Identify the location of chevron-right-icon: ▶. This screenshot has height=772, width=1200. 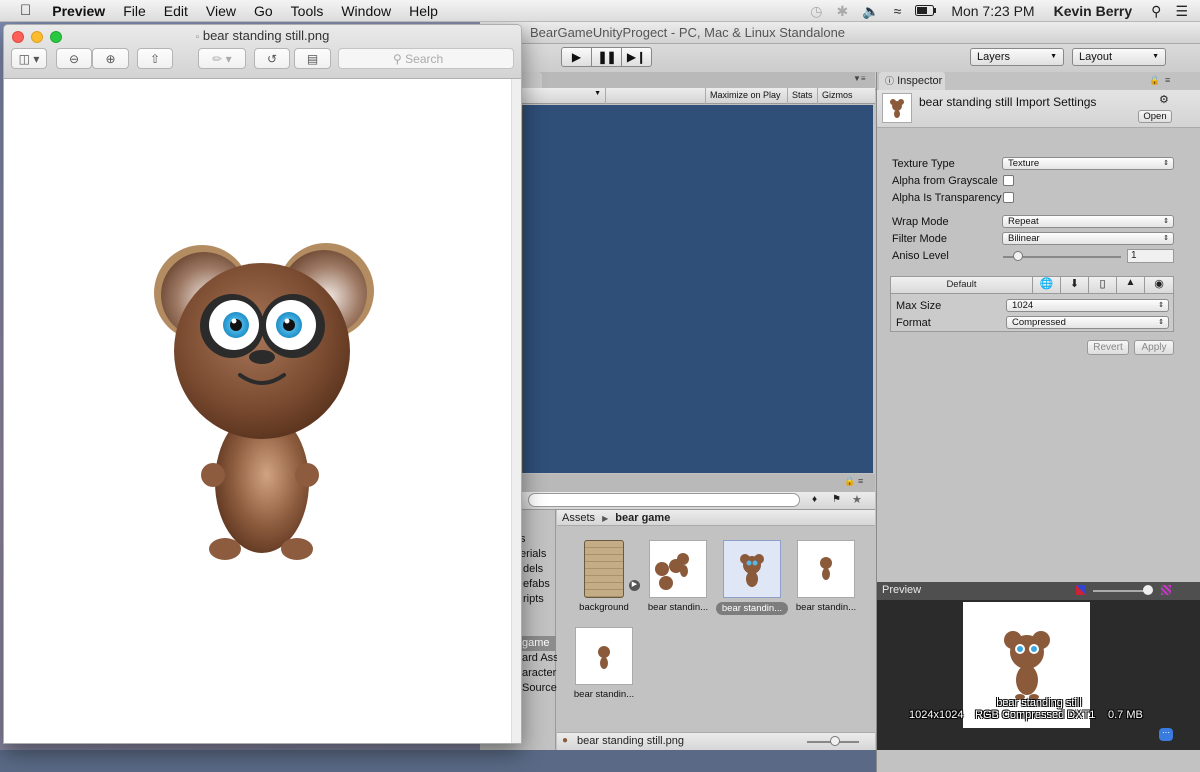
(605, 518).